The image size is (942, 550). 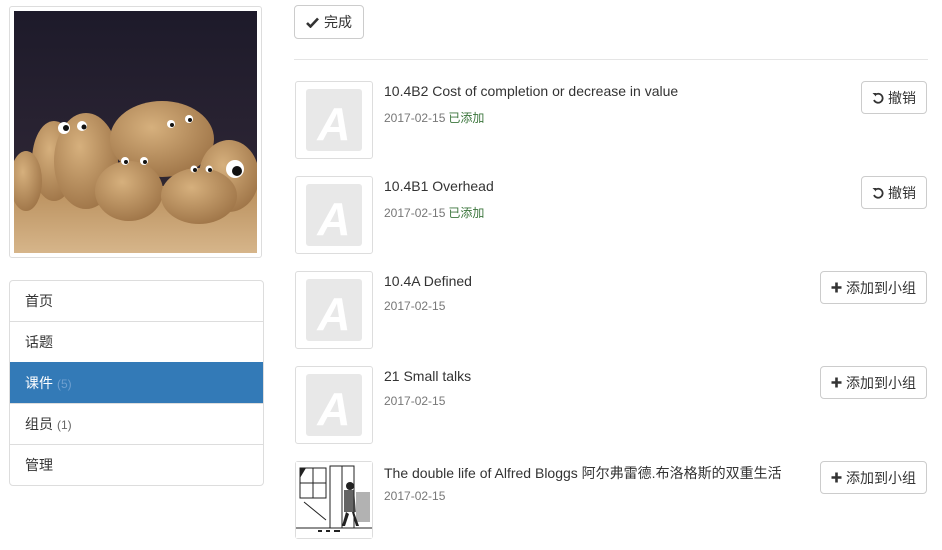 What do you see at coordinates (427, 376) in the screenshot?
I see `item-title: 21 Small talks` at bounding box center [427, 376].